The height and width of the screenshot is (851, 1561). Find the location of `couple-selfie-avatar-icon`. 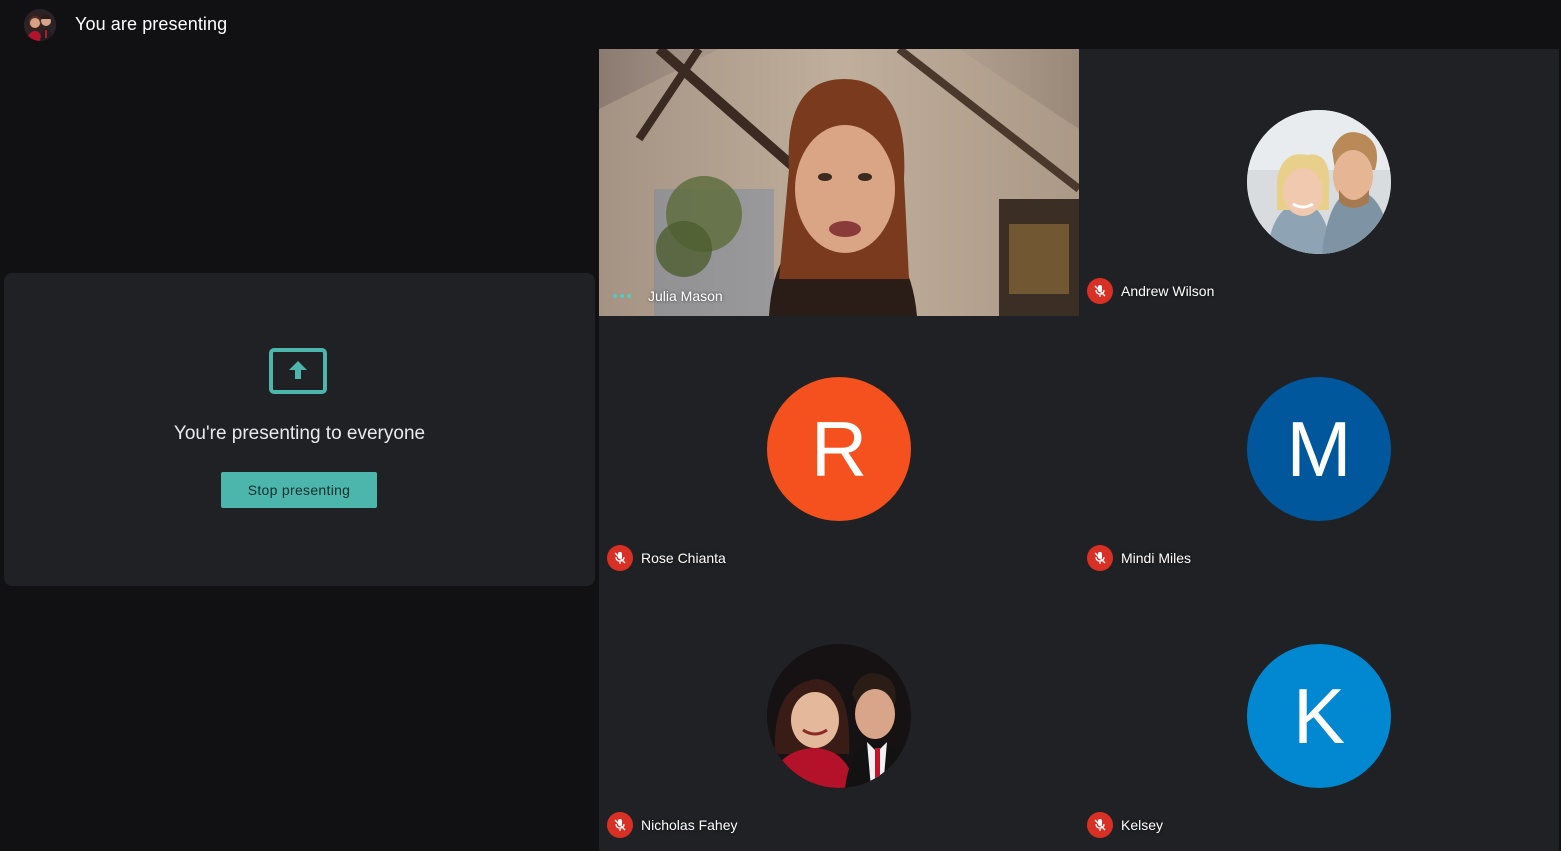

couple-selfie-avatar-icon is located at coordinates (1319, 182).